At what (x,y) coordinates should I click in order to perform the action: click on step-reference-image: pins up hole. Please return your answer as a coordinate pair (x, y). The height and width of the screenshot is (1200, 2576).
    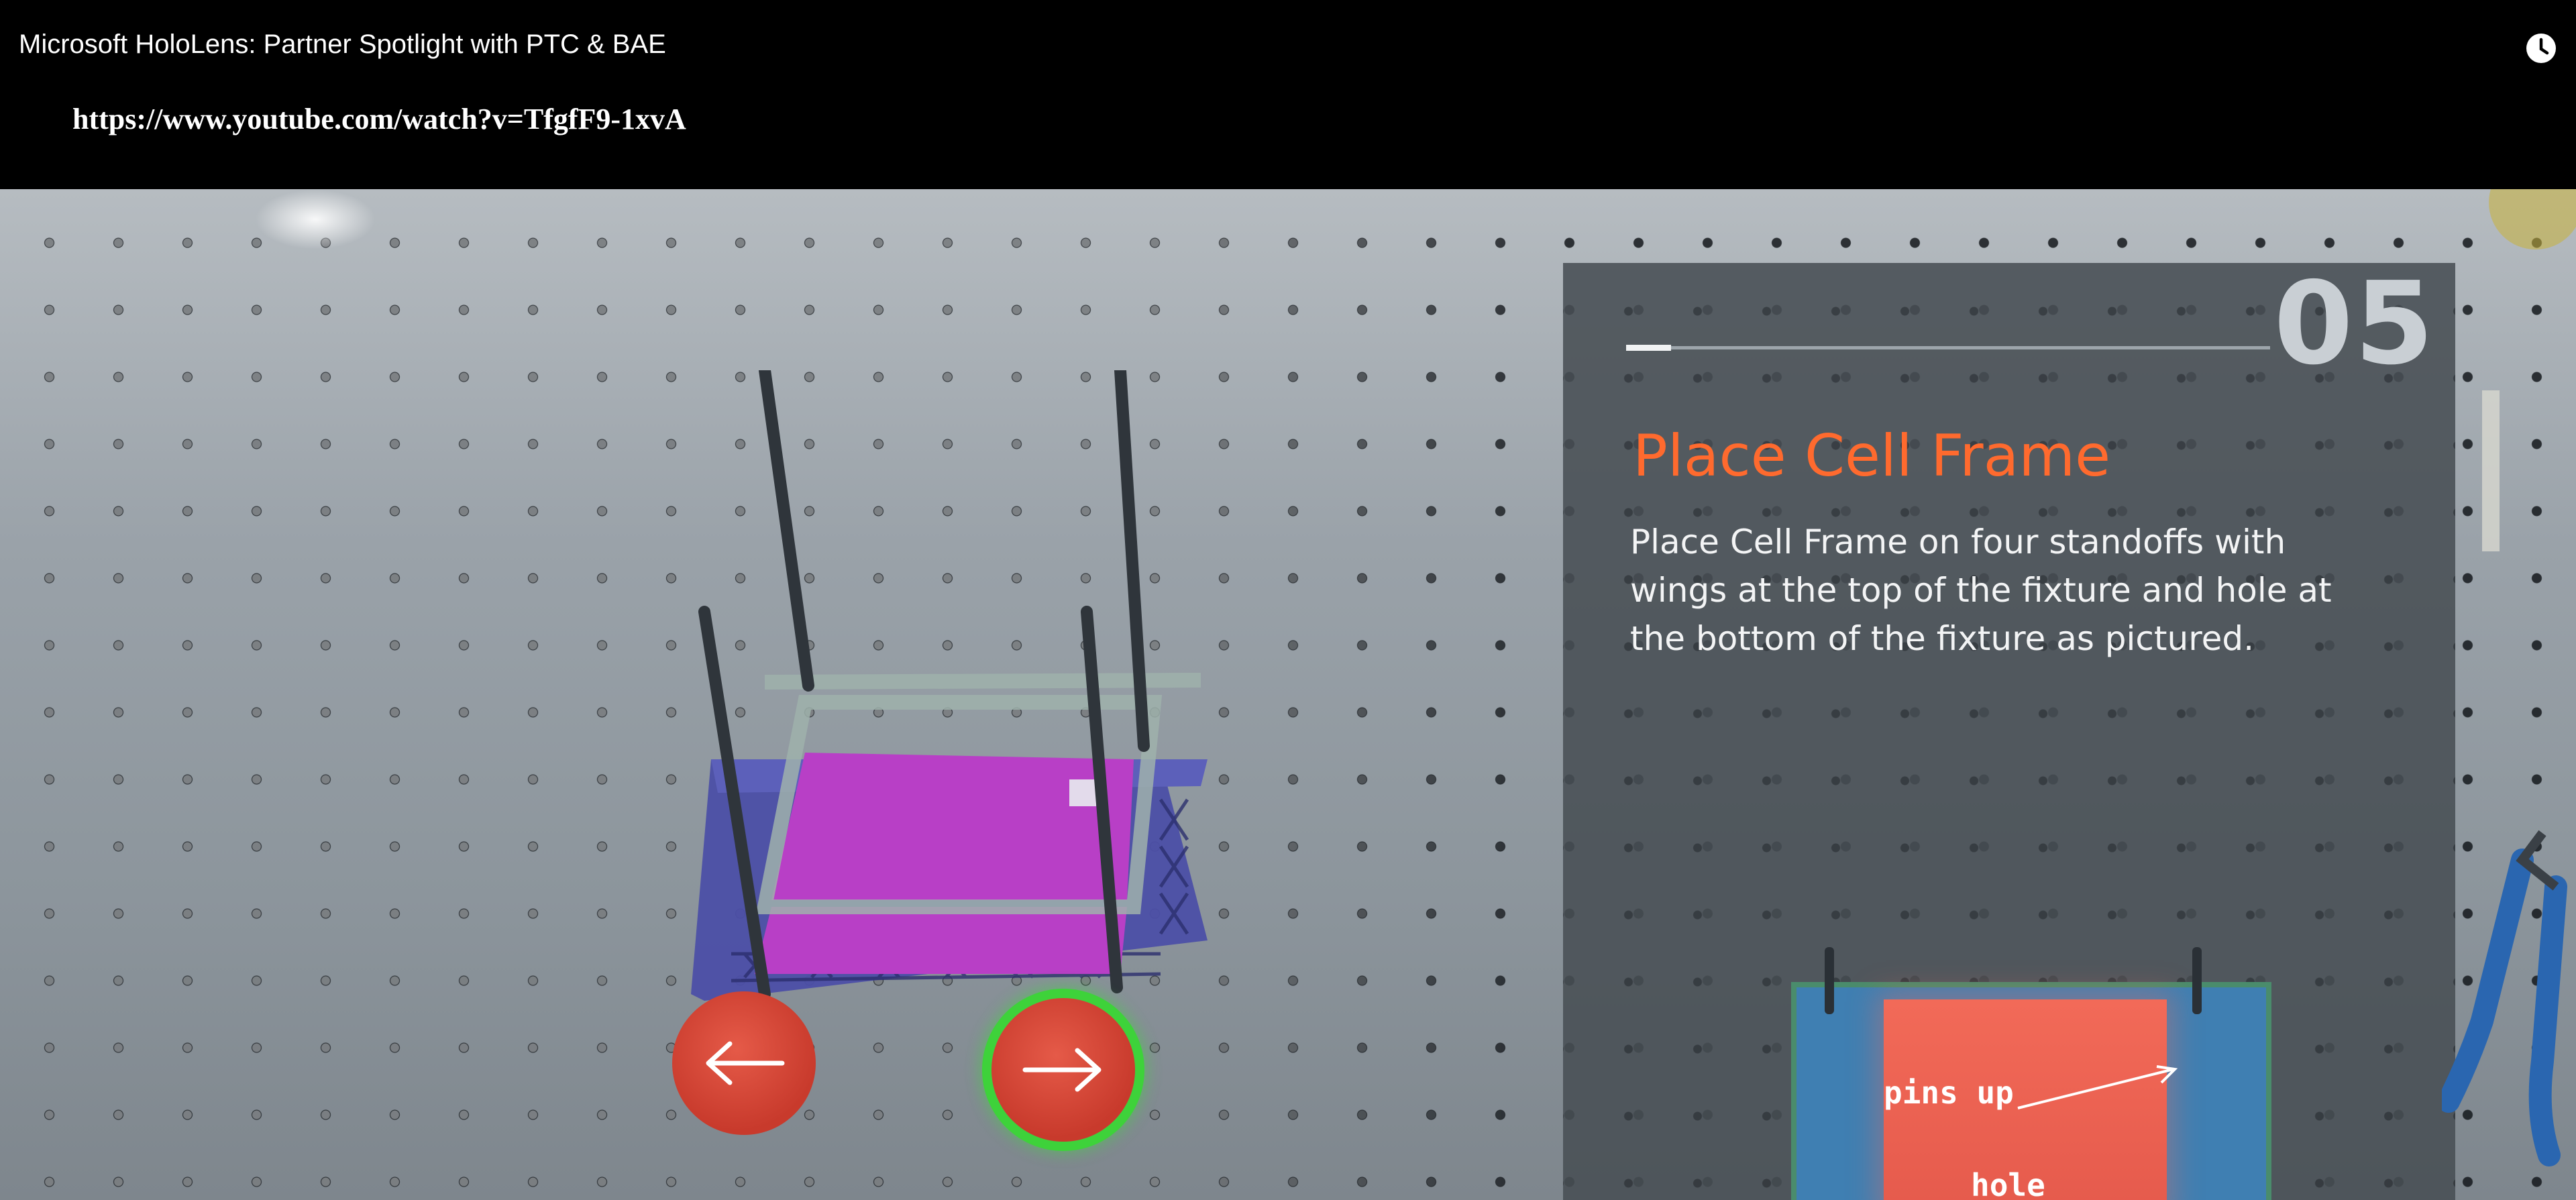
    Looking at the image, I should click on (2026, 1073).